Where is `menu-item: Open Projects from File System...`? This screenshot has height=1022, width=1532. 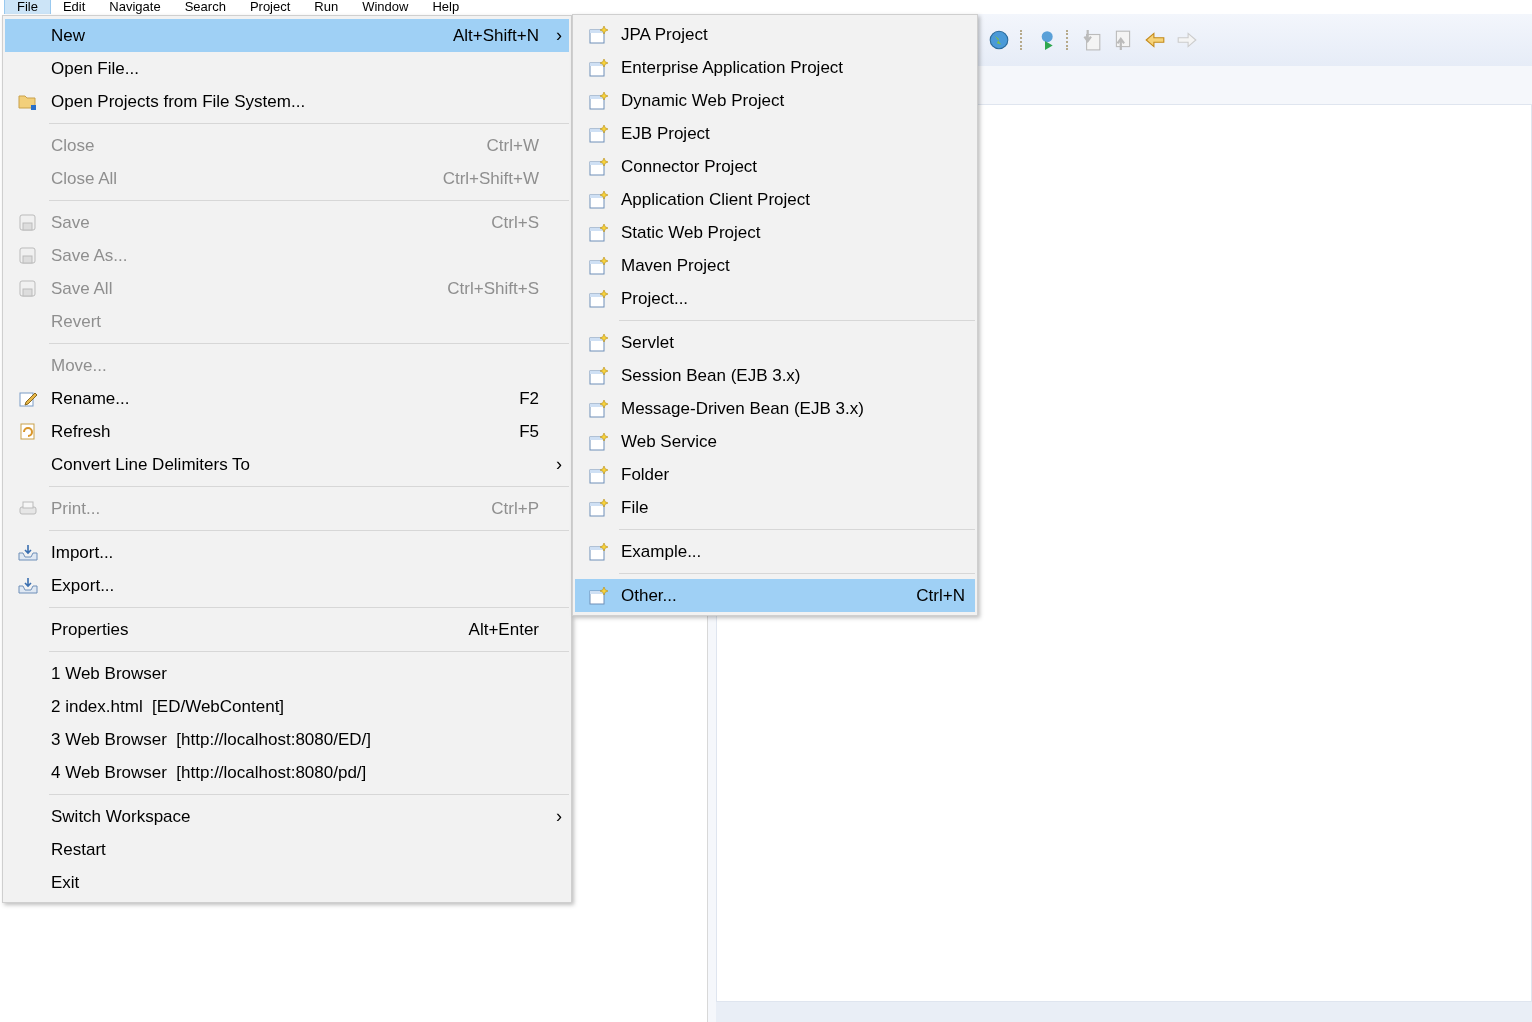
menu-item: Open Projects from File System... is located at coordinates (287, 101).